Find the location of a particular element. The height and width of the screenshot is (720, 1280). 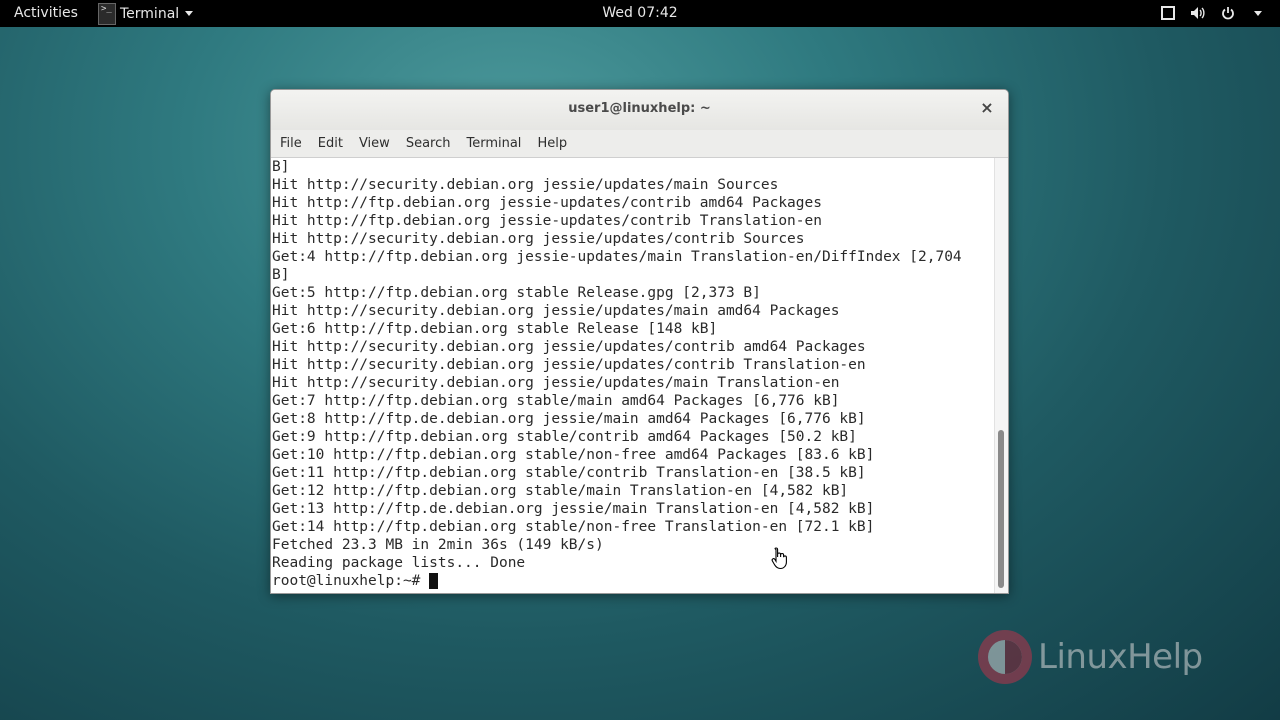

window-titlebar: user1@linuxhelp: ~ × is located at coordinates (639, 110).